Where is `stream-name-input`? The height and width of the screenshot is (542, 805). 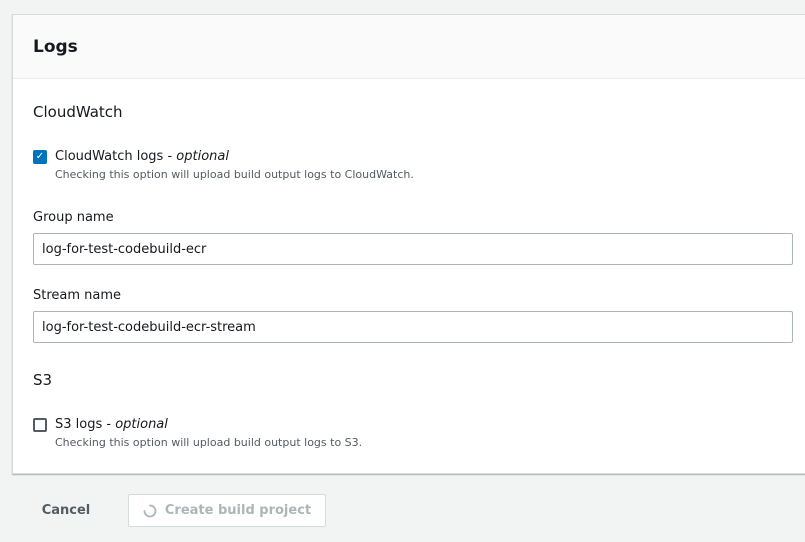
stream-name-input is located at coordinates (413, 327).